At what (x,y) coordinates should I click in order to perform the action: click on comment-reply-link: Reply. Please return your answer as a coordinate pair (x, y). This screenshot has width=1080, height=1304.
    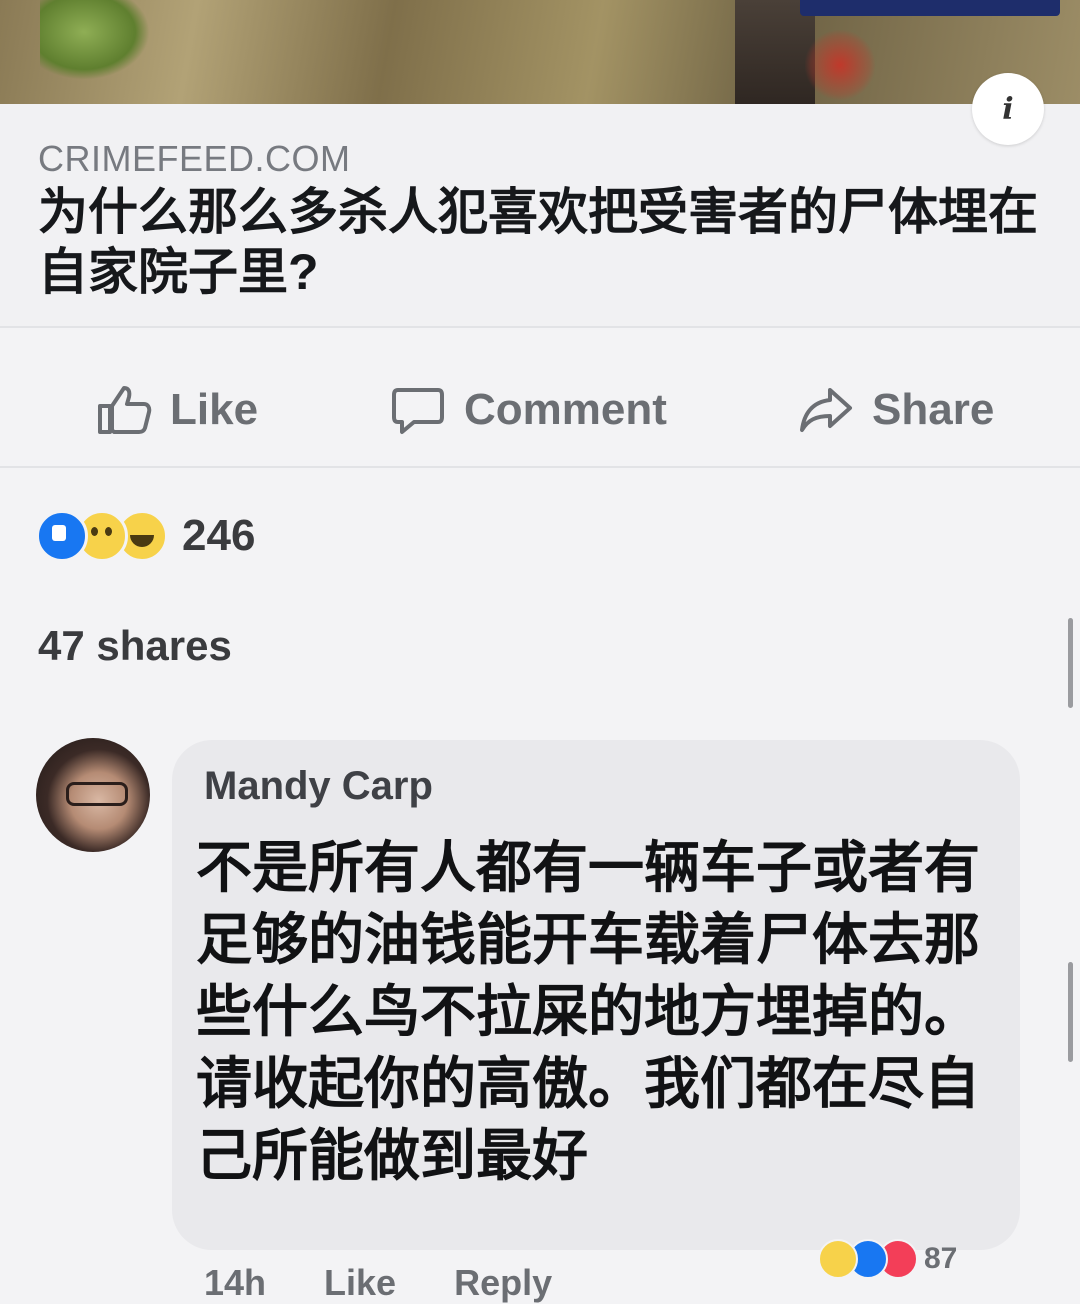
    Looking at the image, I should click on (503, 1282).